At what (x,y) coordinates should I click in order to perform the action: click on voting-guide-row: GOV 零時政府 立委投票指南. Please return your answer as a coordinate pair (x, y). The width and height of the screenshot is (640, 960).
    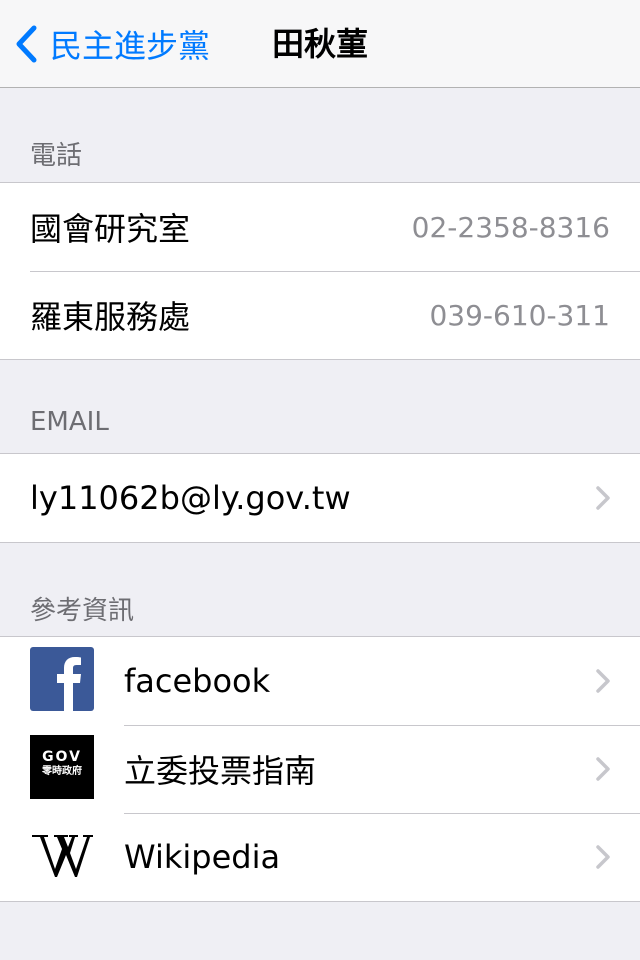
    Looking at the image, I should click on (320, 769).